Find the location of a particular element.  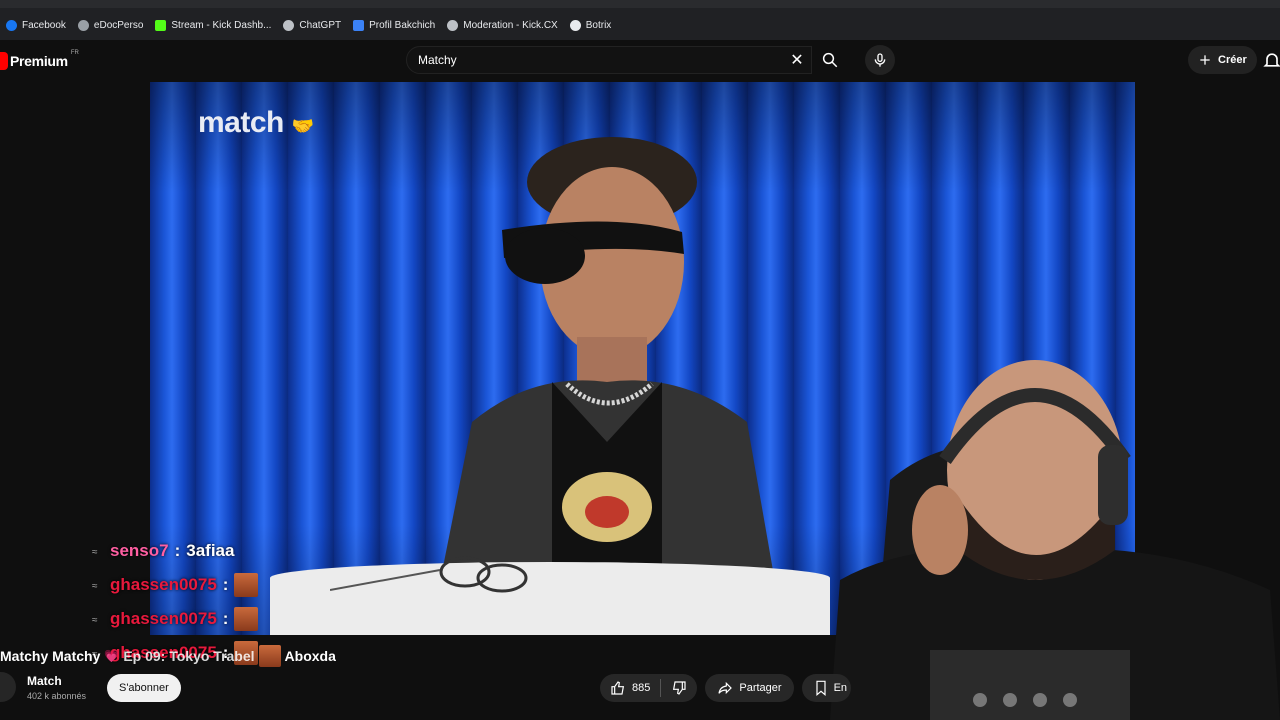

search-button is located at coordinates (830, 60).